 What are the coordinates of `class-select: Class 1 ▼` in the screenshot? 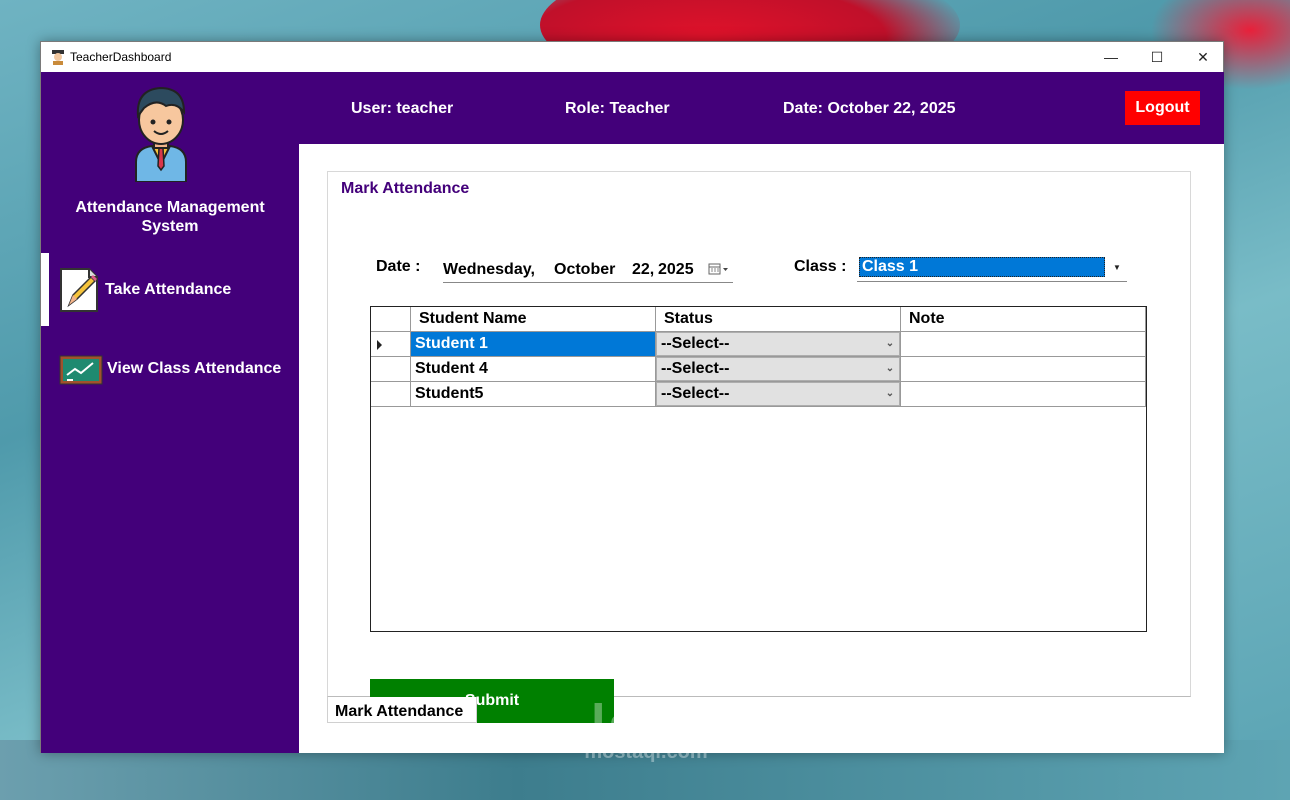 It's located at (992, 268).